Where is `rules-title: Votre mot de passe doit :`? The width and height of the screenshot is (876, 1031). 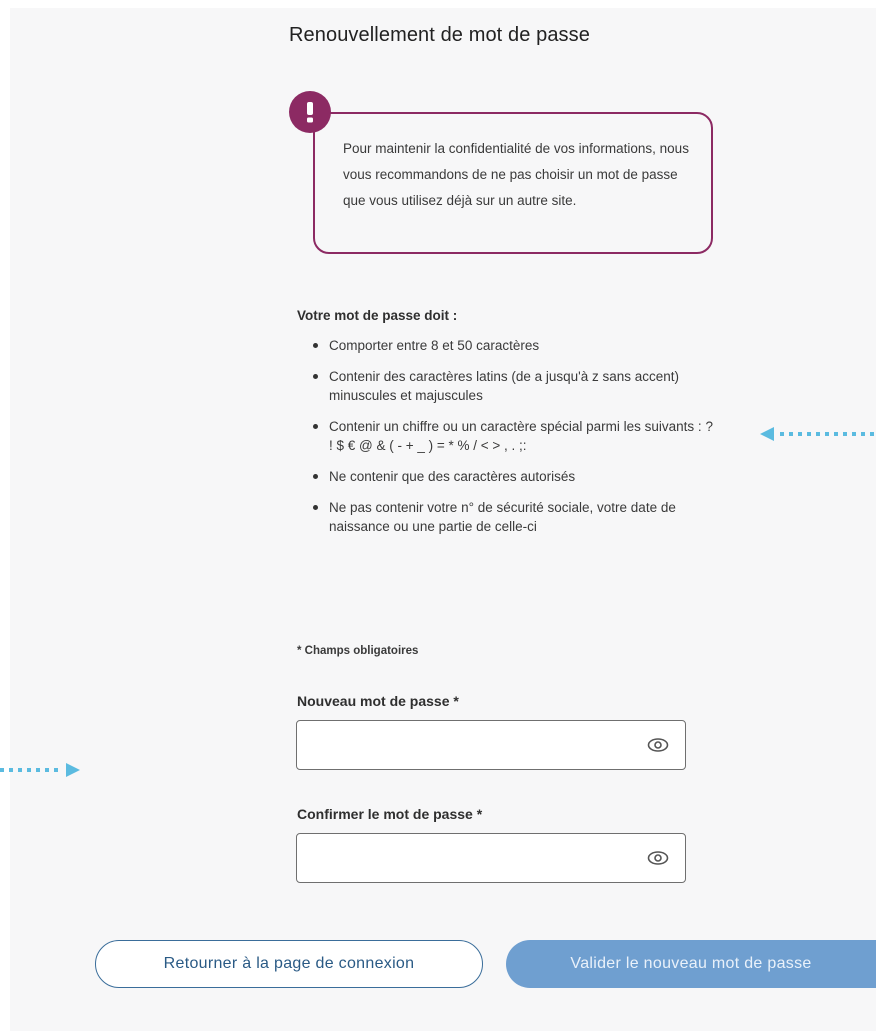
rules-title: Votre mot de passe doit : is located at coordinates (377, 315).